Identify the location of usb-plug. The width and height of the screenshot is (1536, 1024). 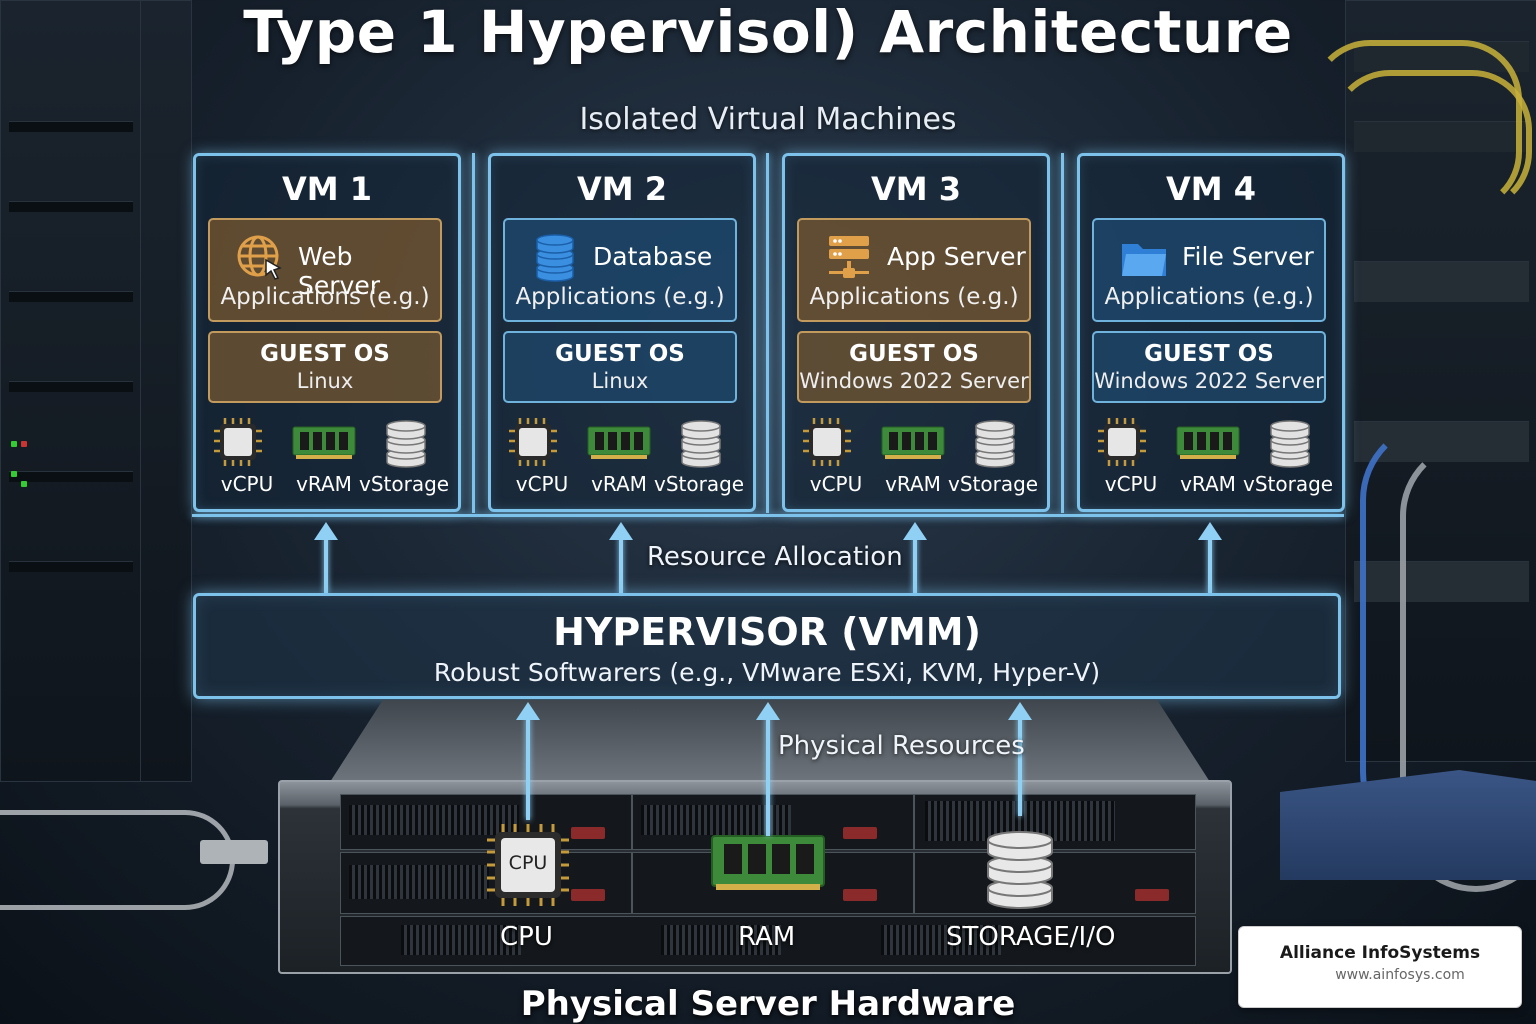
(234, 852).